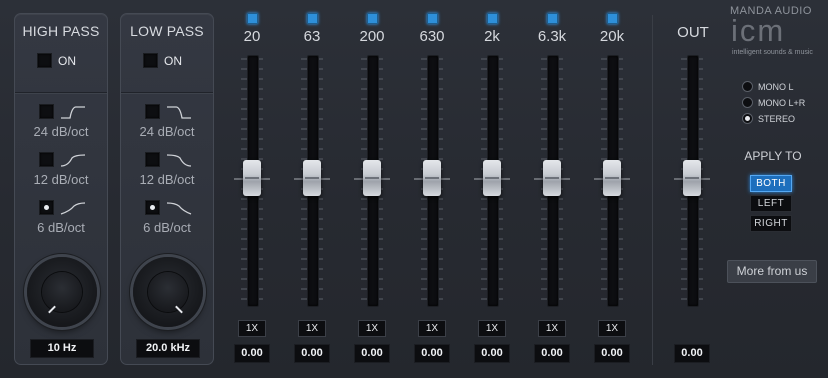 This screenshot has width=828, height=378. What do you see at coordinates (61, 131) in the screenshot?
I see `high-pass-slope-24-label: 24 dB/oct` at bounding box center [61, 131].